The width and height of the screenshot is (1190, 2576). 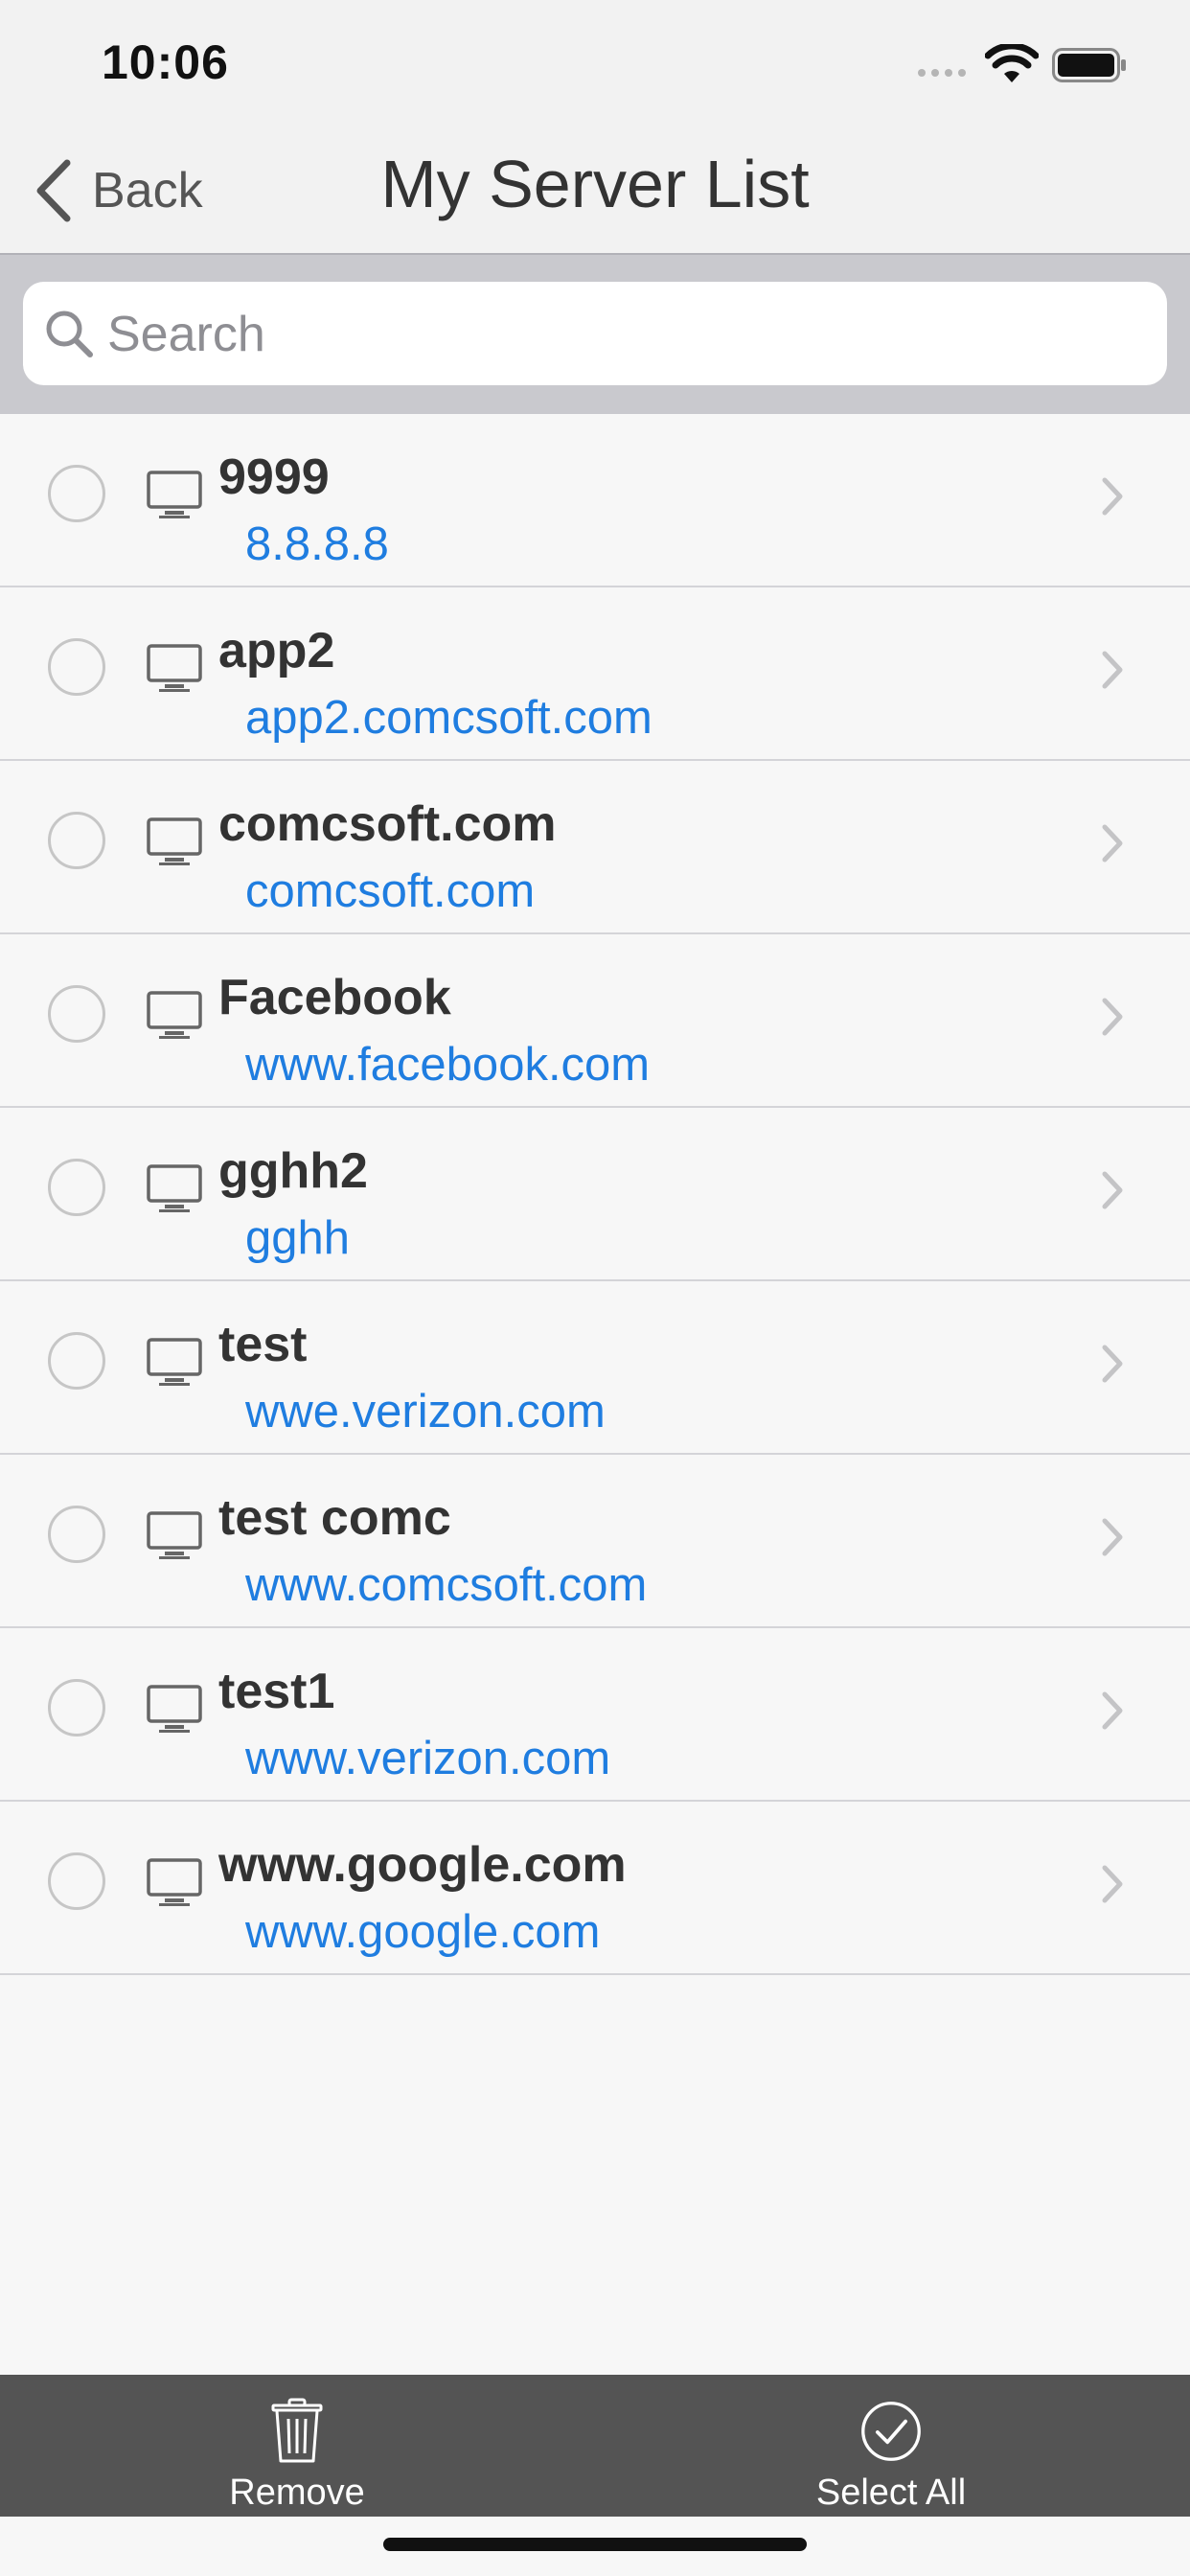 What do you see at coordinates (1012, 63) in the screenshot?
I see `wifi-icon` at bounding box center [1012, 63].